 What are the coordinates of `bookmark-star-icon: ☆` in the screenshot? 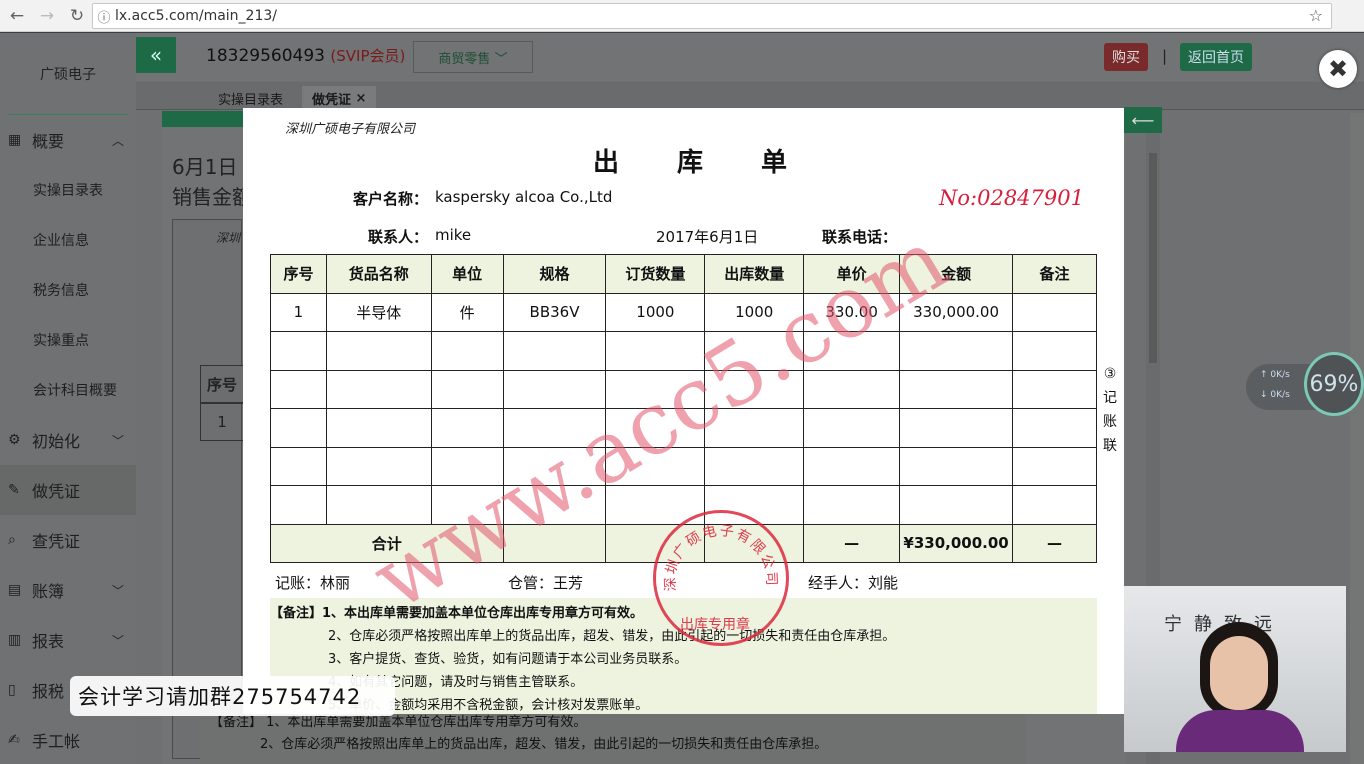 It's located at (1316, 15).